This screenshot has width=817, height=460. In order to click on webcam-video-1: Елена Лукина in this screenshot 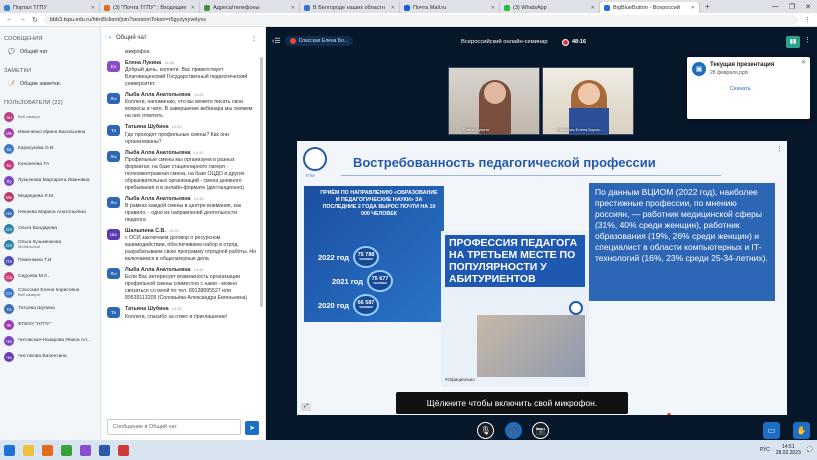, I will do `click(494, 101)`.